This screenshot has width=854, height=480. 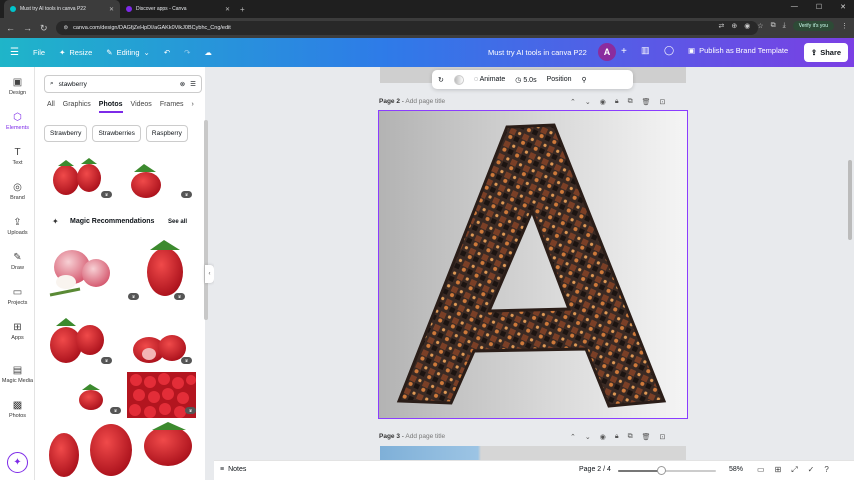 I want to click on help-icon: ?, so click(x=826, y=470).